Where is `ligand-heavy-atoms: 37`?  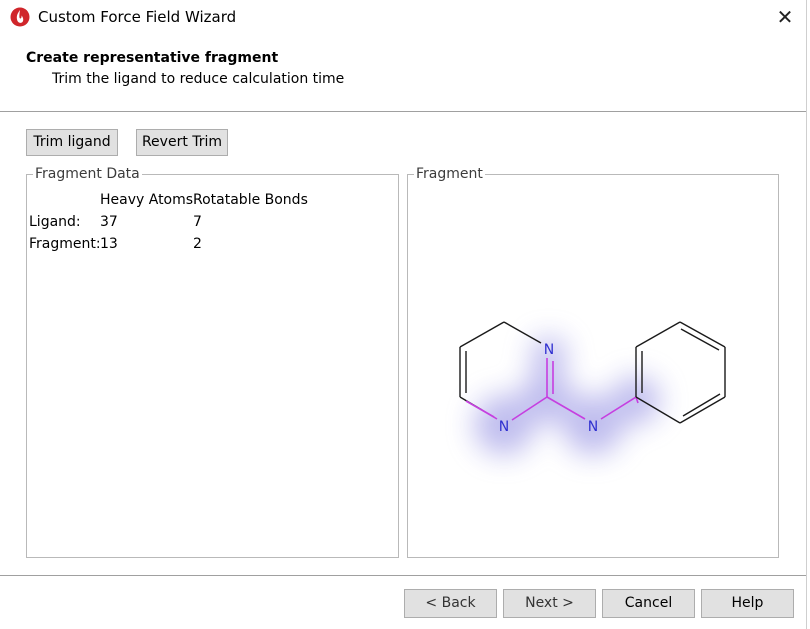
ligand-heavy-atoms: 37 is located at coordinates (109, 222).